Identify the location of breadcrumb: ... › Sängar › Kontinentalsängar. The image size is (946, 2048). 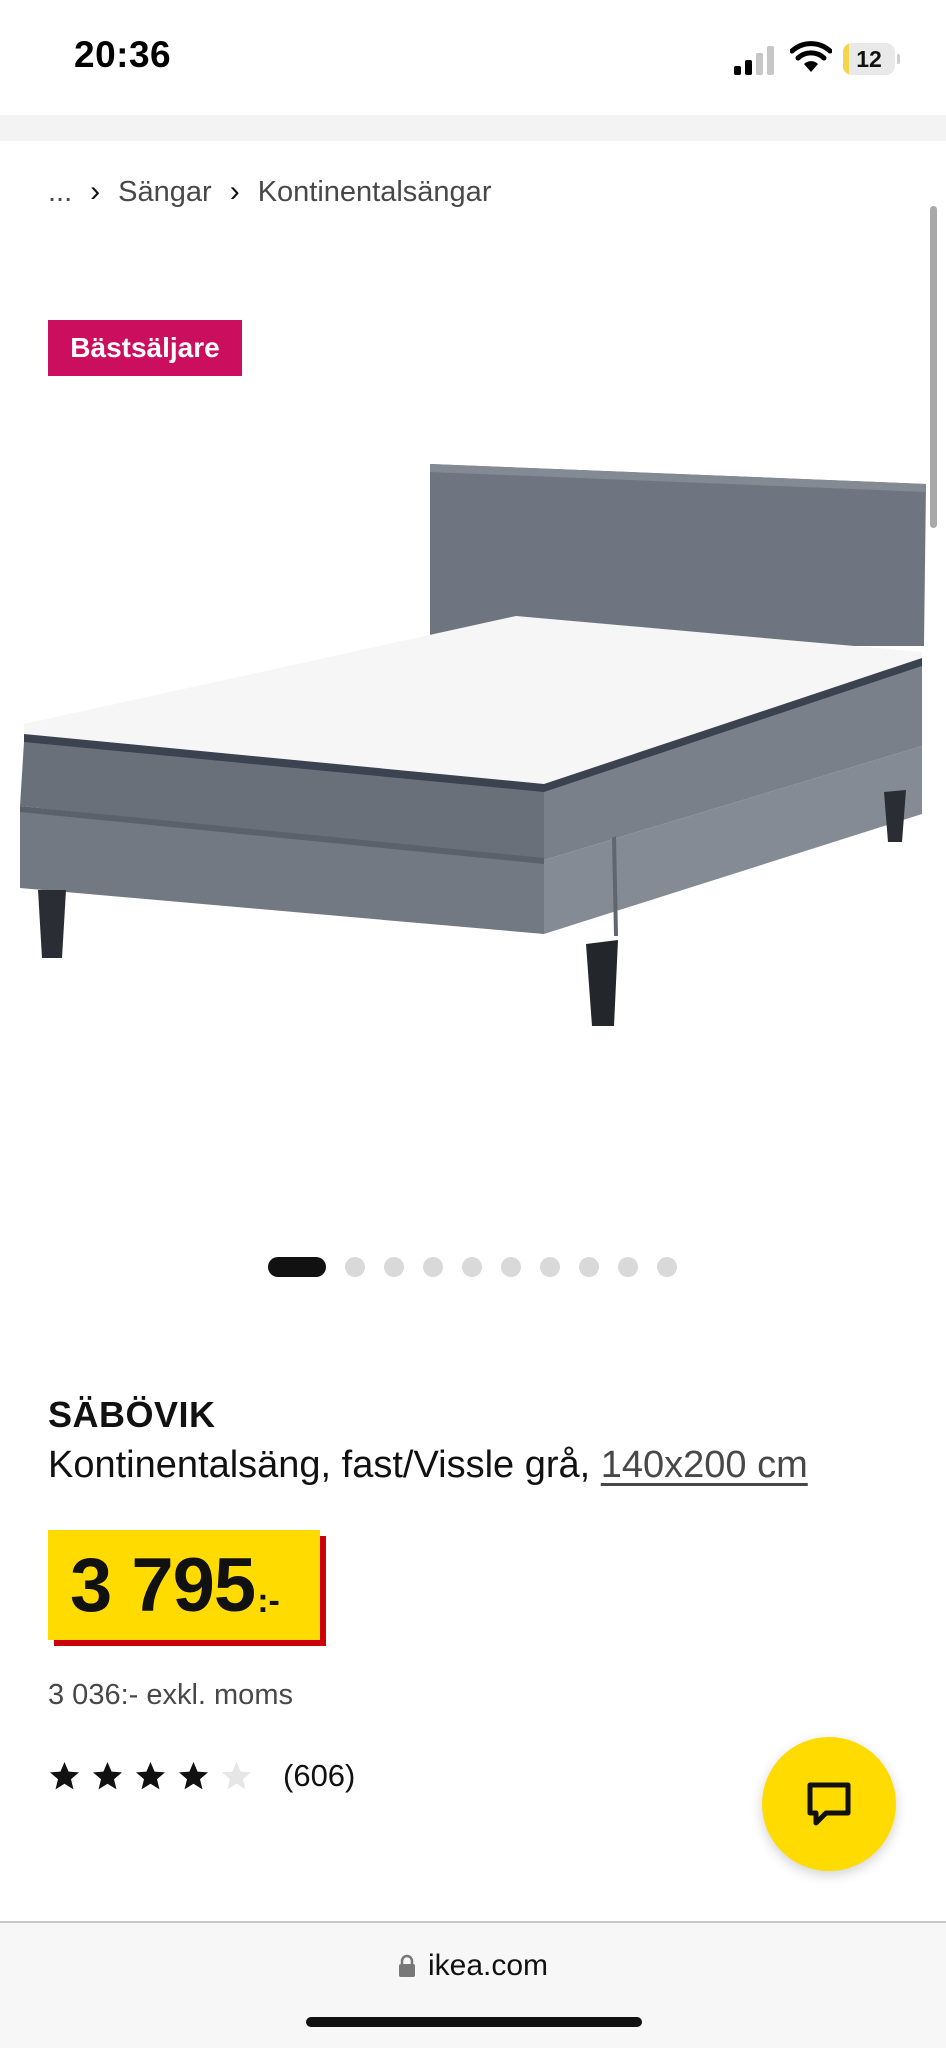
(269, 192).